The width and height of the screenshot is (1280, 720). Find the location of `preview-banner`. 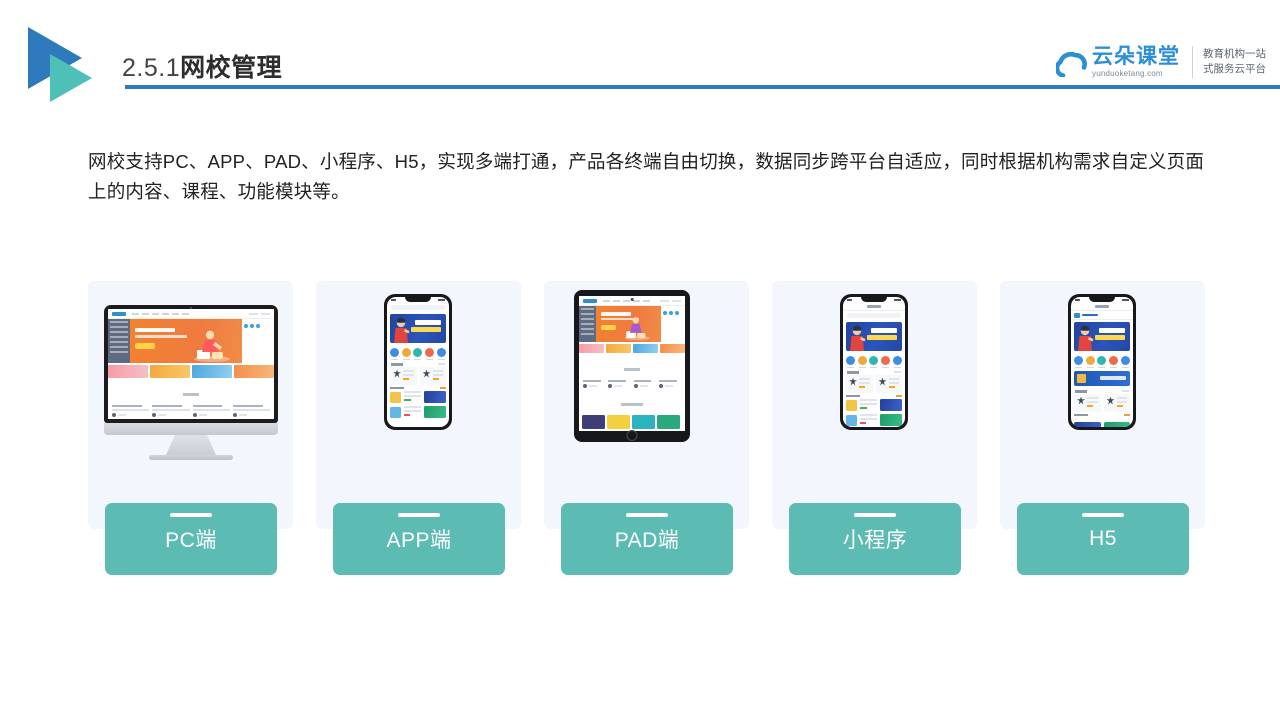

preview-banner is located at coordinates (628, 324).